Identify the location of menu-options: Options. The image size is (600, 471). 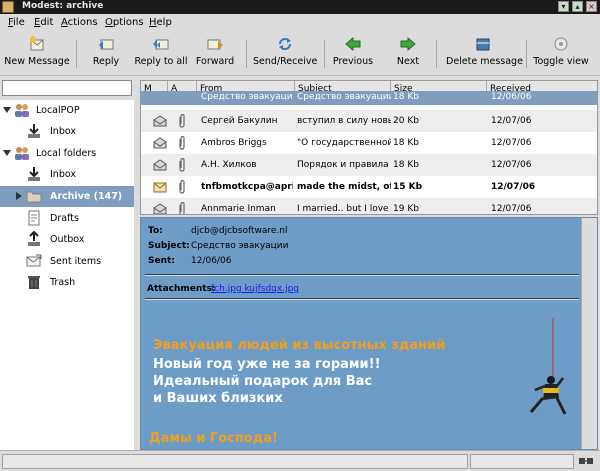
(124, 22).